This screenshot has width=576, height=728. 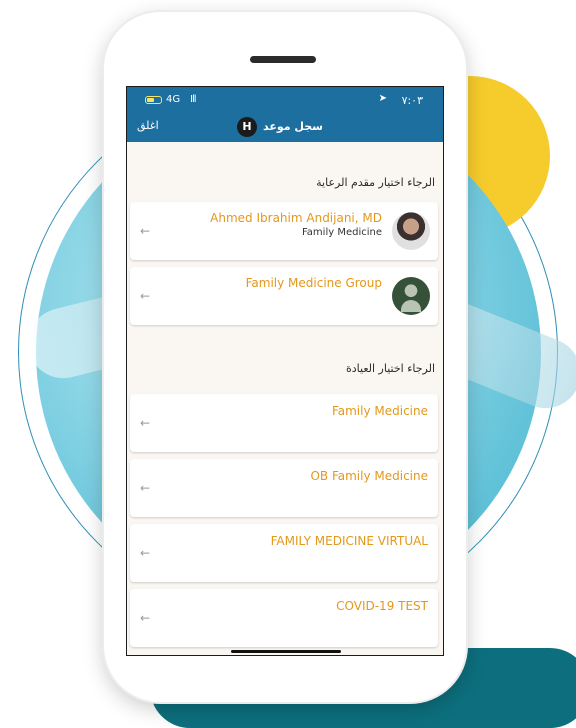 I want to click on signal-icon: Ill, so click(x=193, y=99).